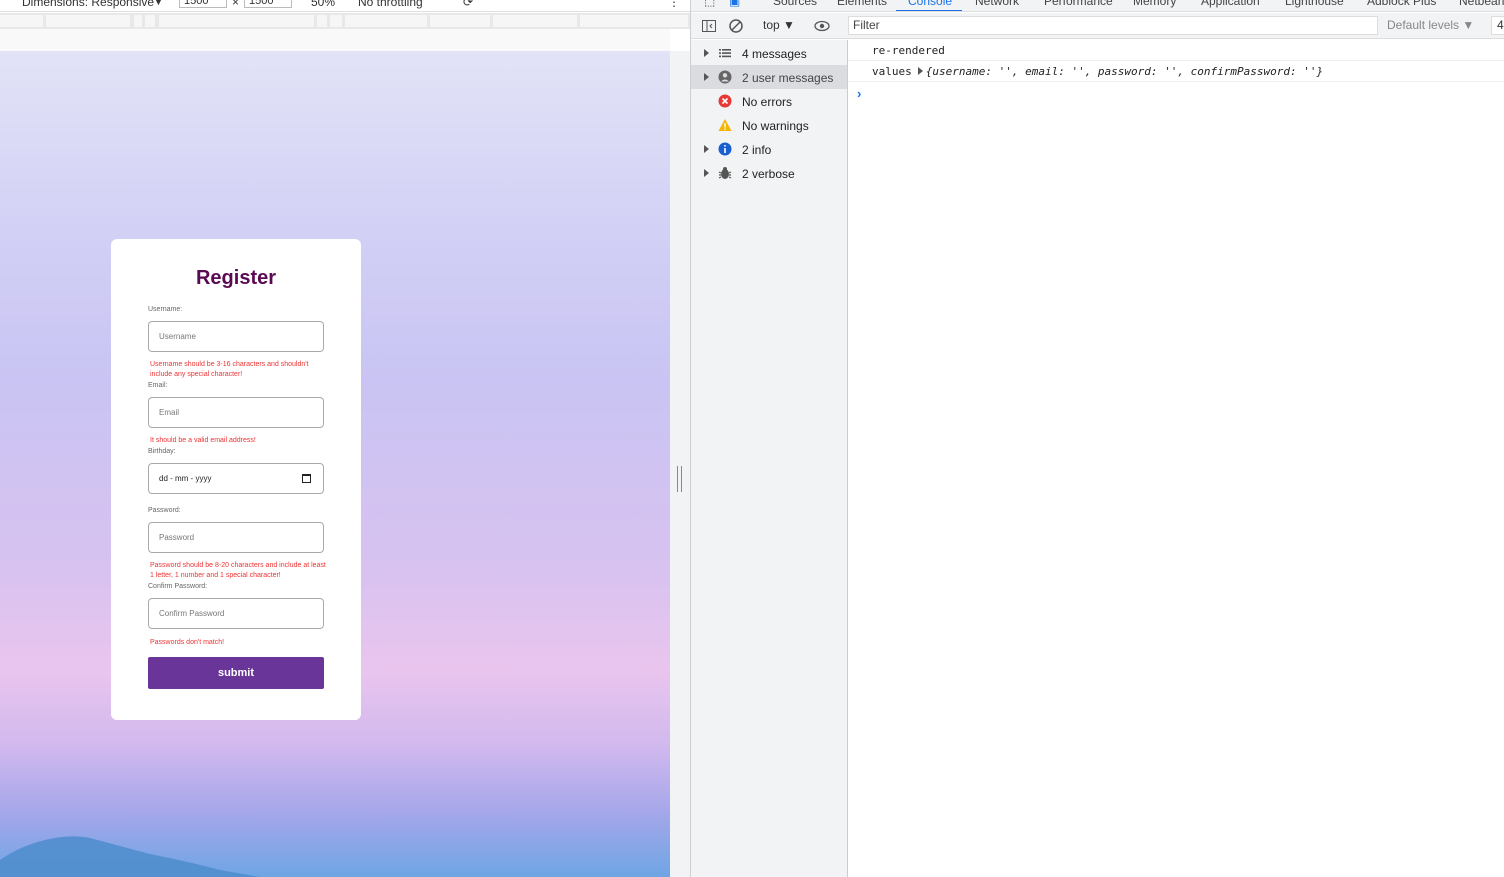  Describe the element at coordinates (774, 54) in the screenshot. I see `sidebar-item-label: 4 messages` at that location.